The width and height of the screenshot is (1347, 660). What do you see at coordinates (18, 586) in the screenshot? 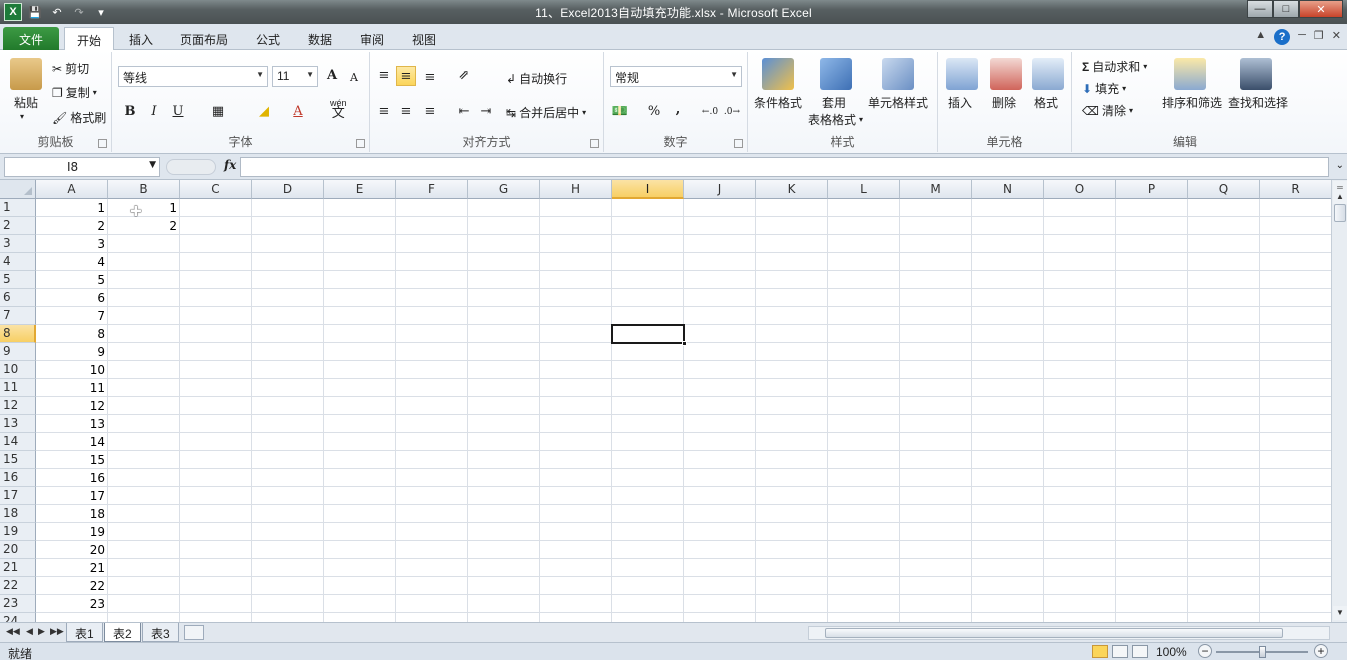
I see `row-header-22: 22` at bounding box center [18, 586].